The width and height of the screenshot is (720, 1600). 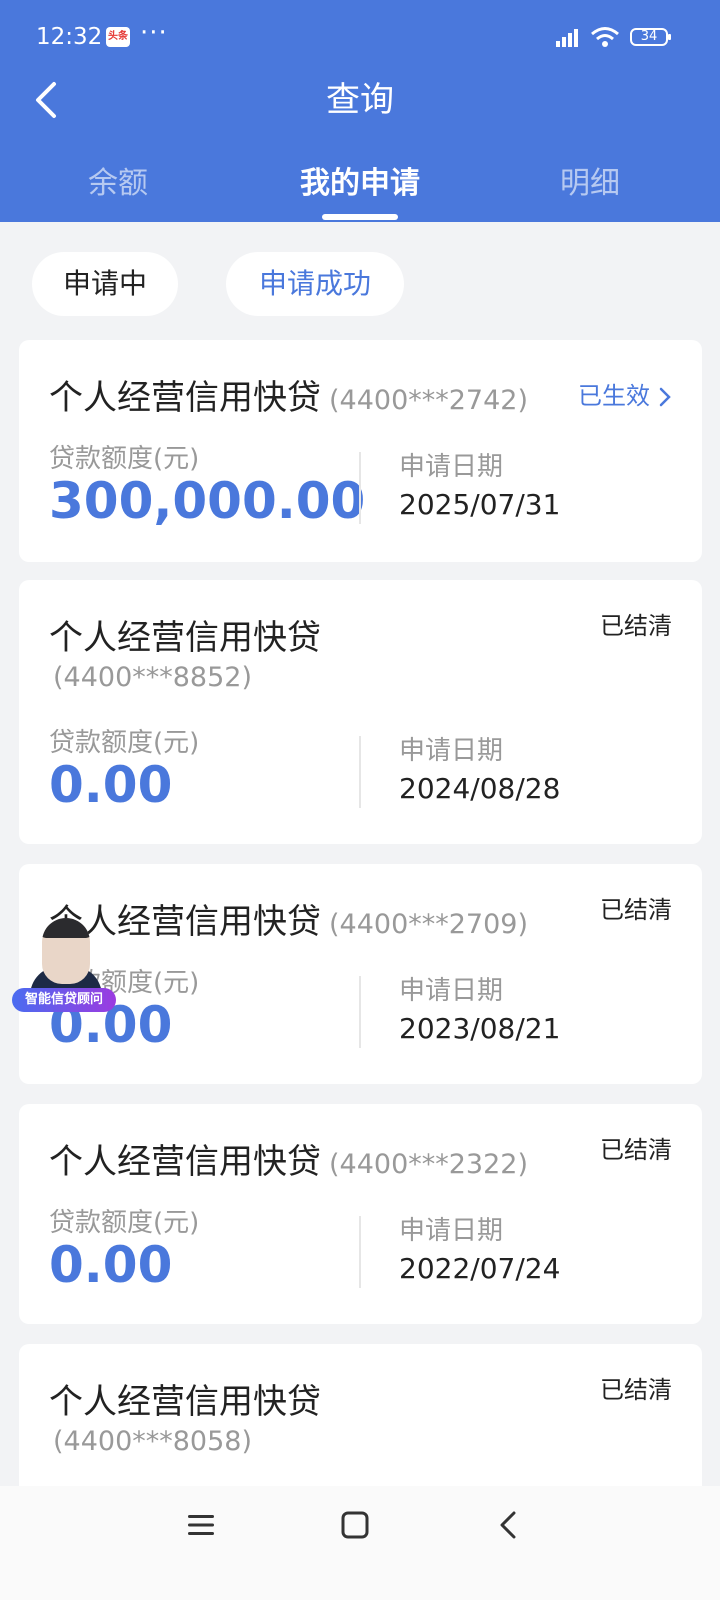 I want to click on menu-icon, so click(x=201, y=1525).